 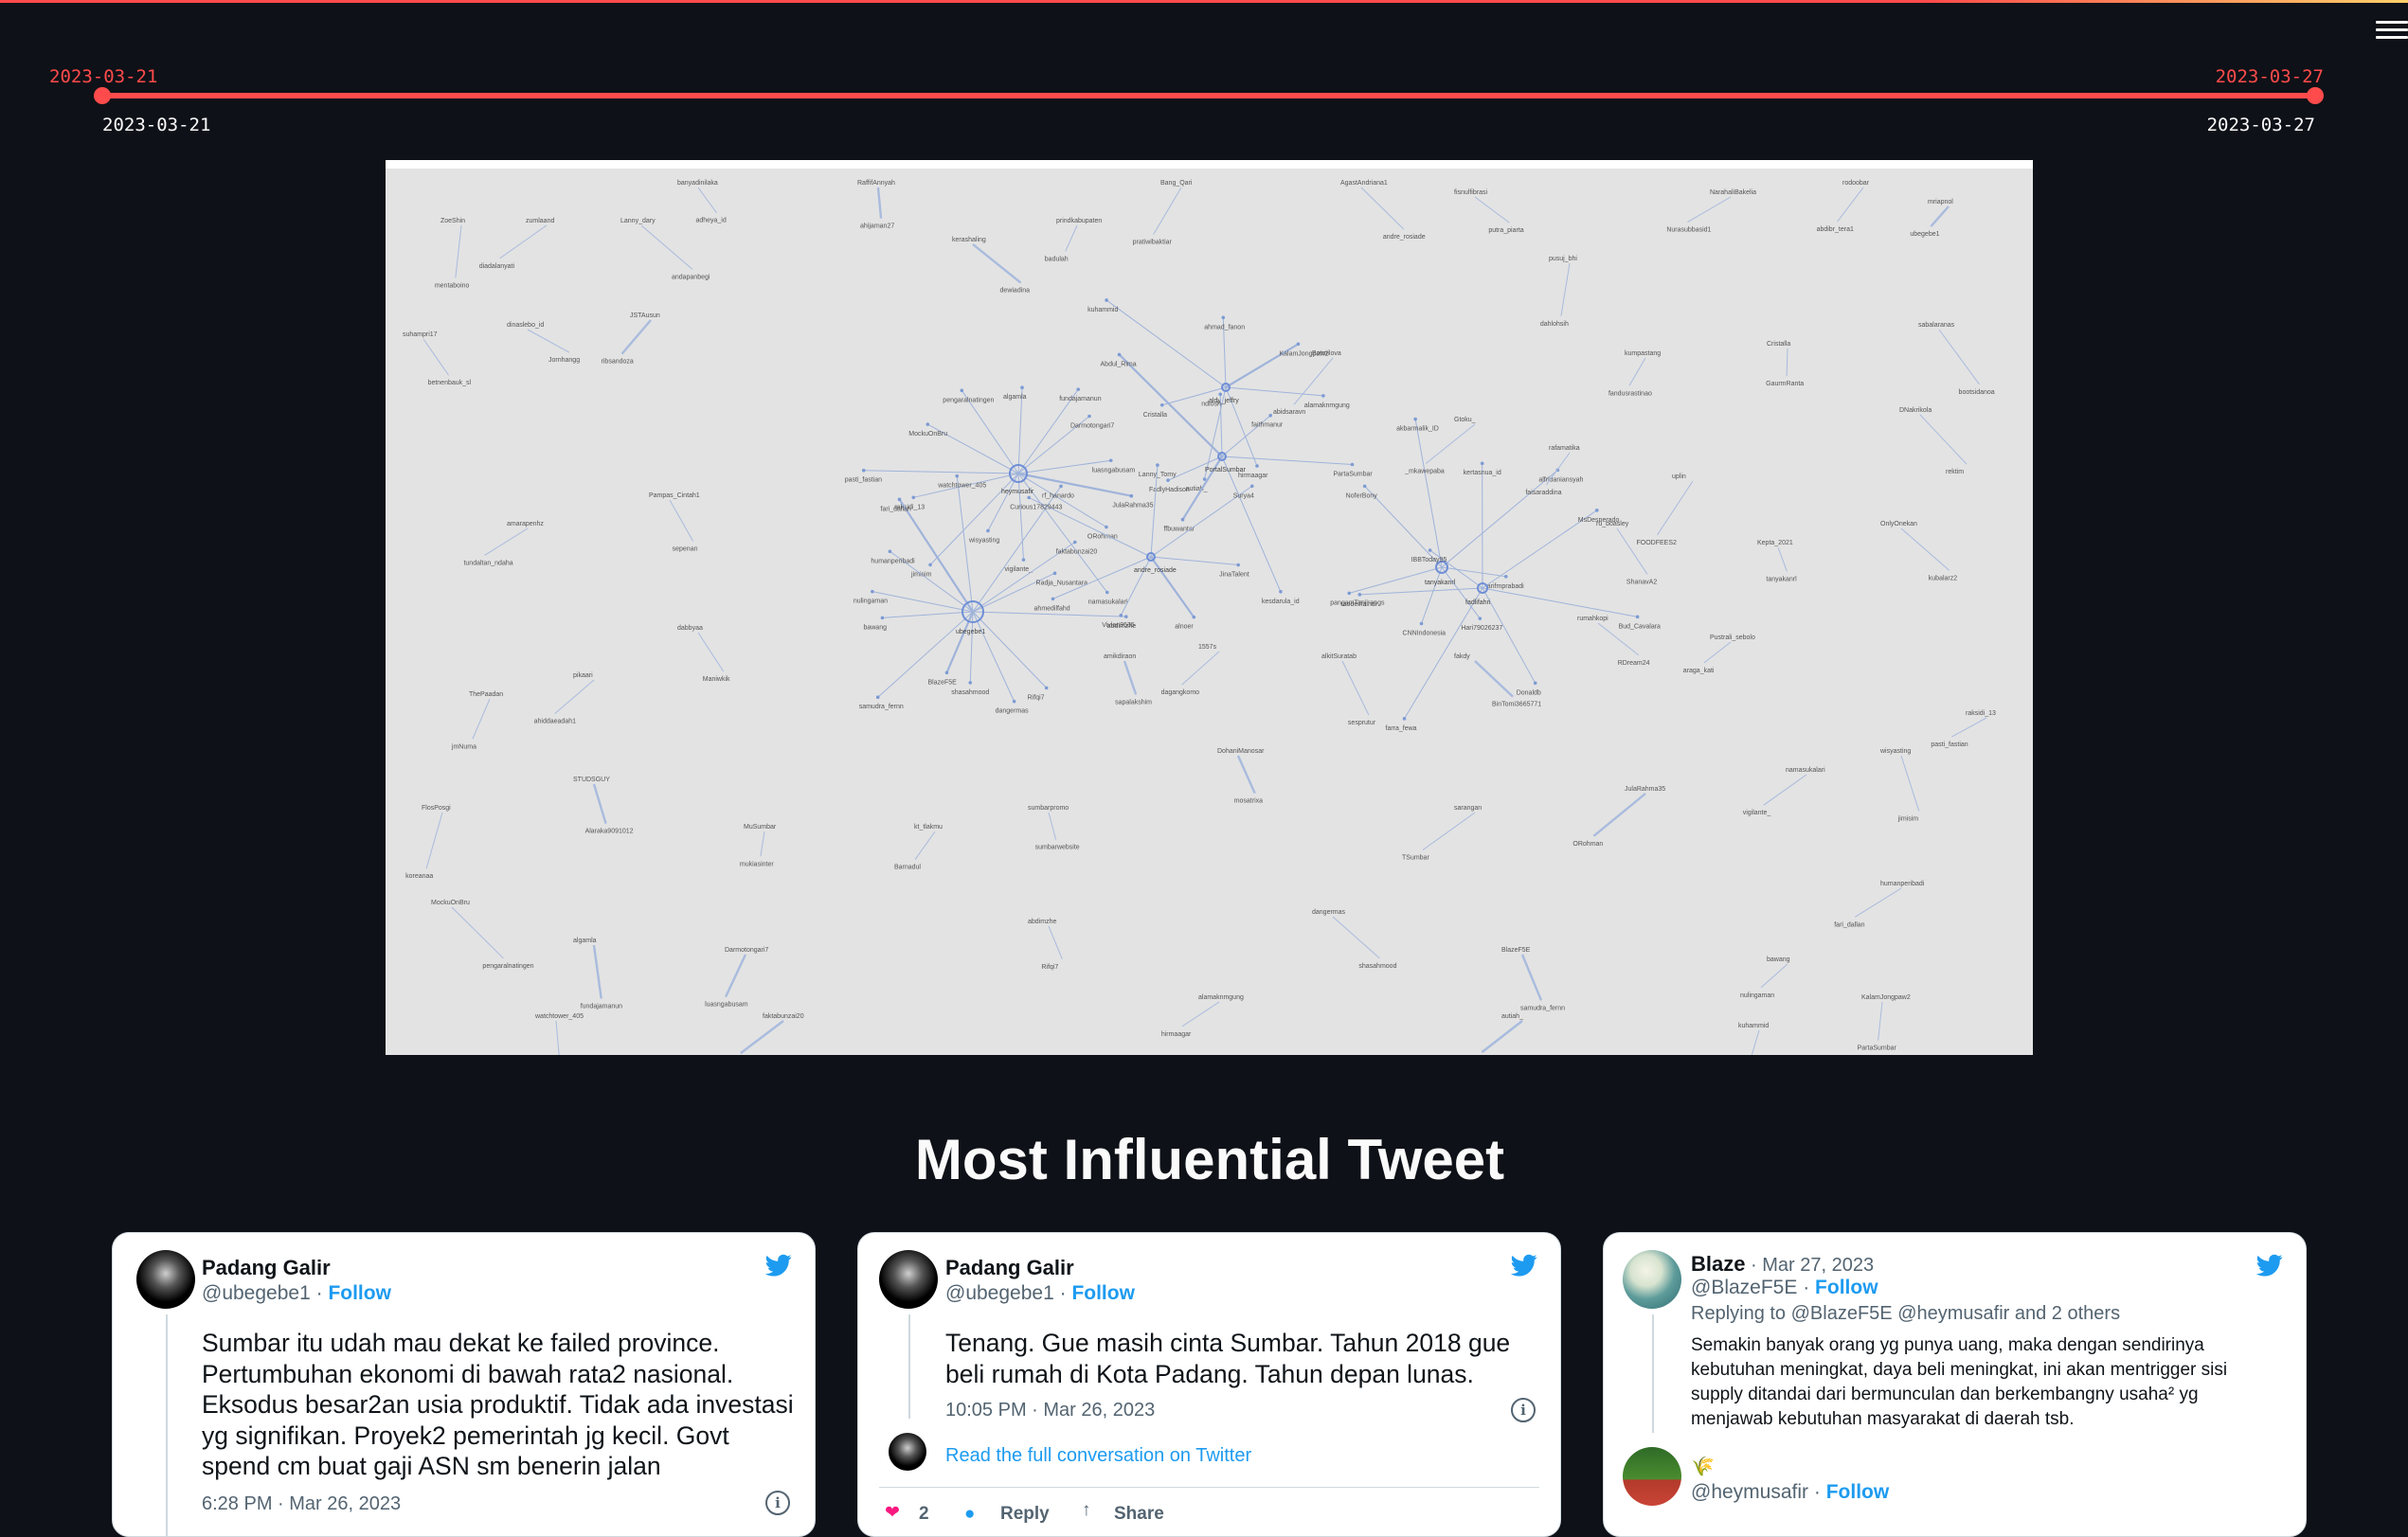 I want to click on graph-node-label: pengaralnatingen, so click(x=507, y=967).